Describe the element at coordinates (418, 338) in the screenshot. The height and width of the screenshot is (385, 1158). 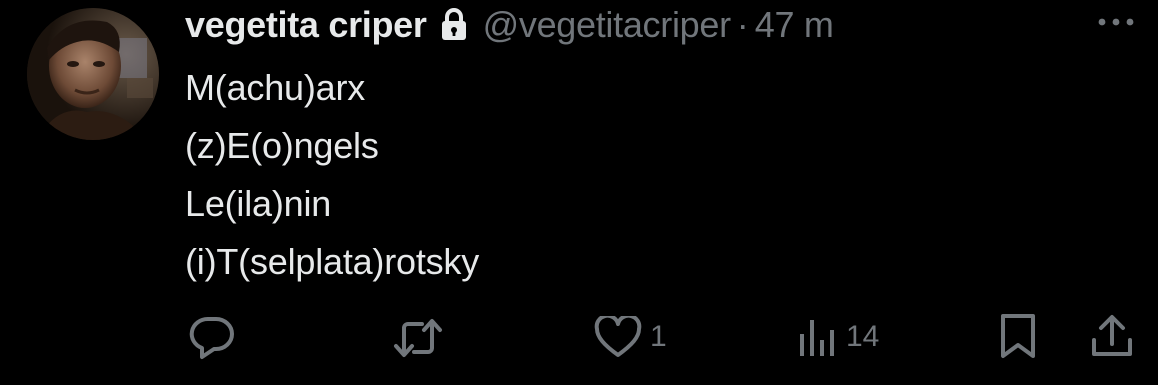
I see `retweet-icon` at that location.